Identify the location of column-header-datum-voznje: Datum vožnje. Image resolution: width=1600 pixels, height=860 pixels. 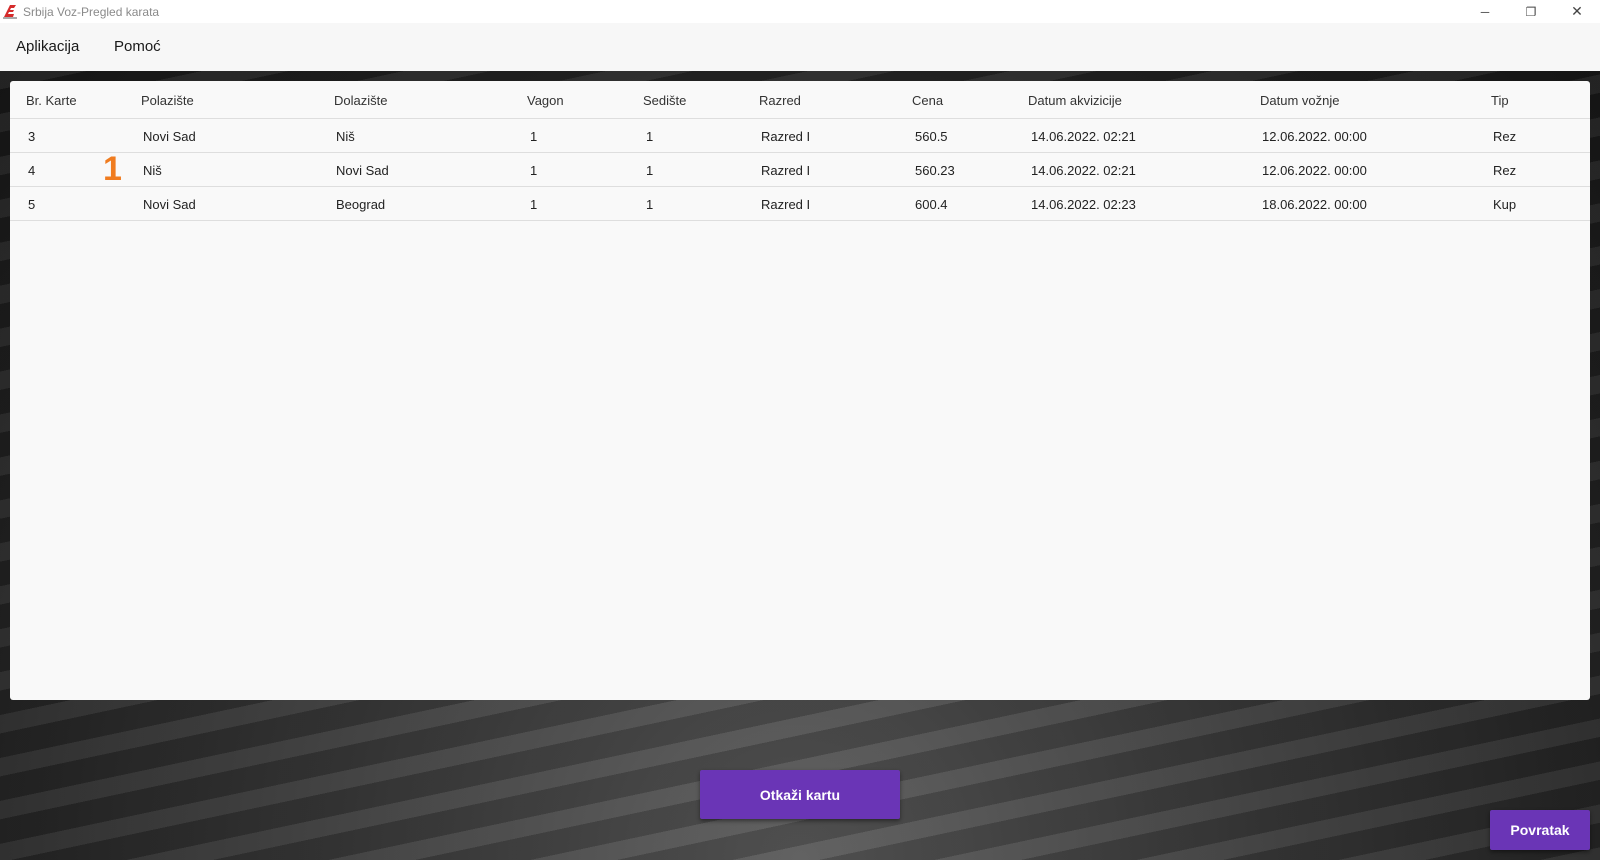
(1299, 100).